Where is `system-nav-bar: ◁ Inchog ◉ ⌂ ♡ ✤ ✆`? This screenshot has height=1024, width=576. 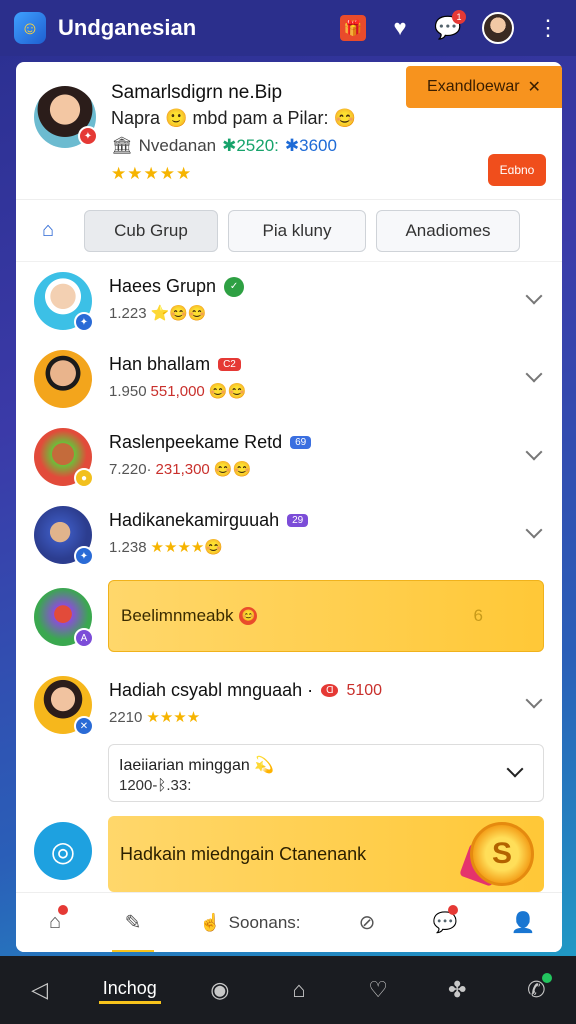 system-nav-bar: ◁ Inchog ◉ ⌂ ♡ ✤ ✆ is located at coordinates (288, 990).